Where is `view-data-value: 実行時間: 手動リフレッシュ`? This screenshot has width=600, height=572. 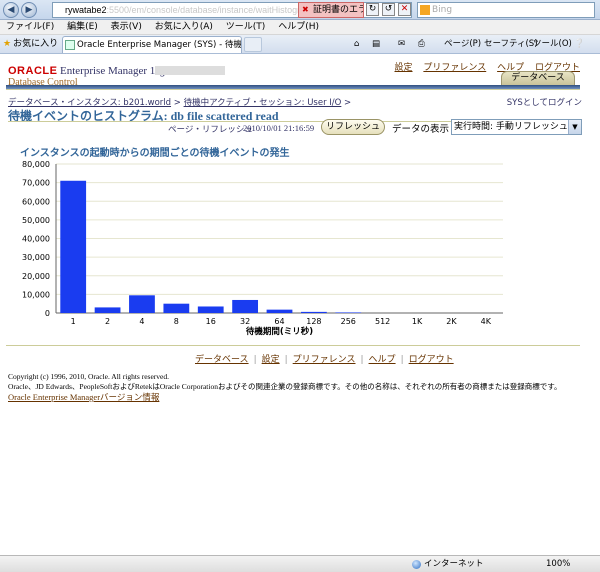 view-data-value: 実行時間: 手動リフレッシュ is located at coordinates (511, 127).